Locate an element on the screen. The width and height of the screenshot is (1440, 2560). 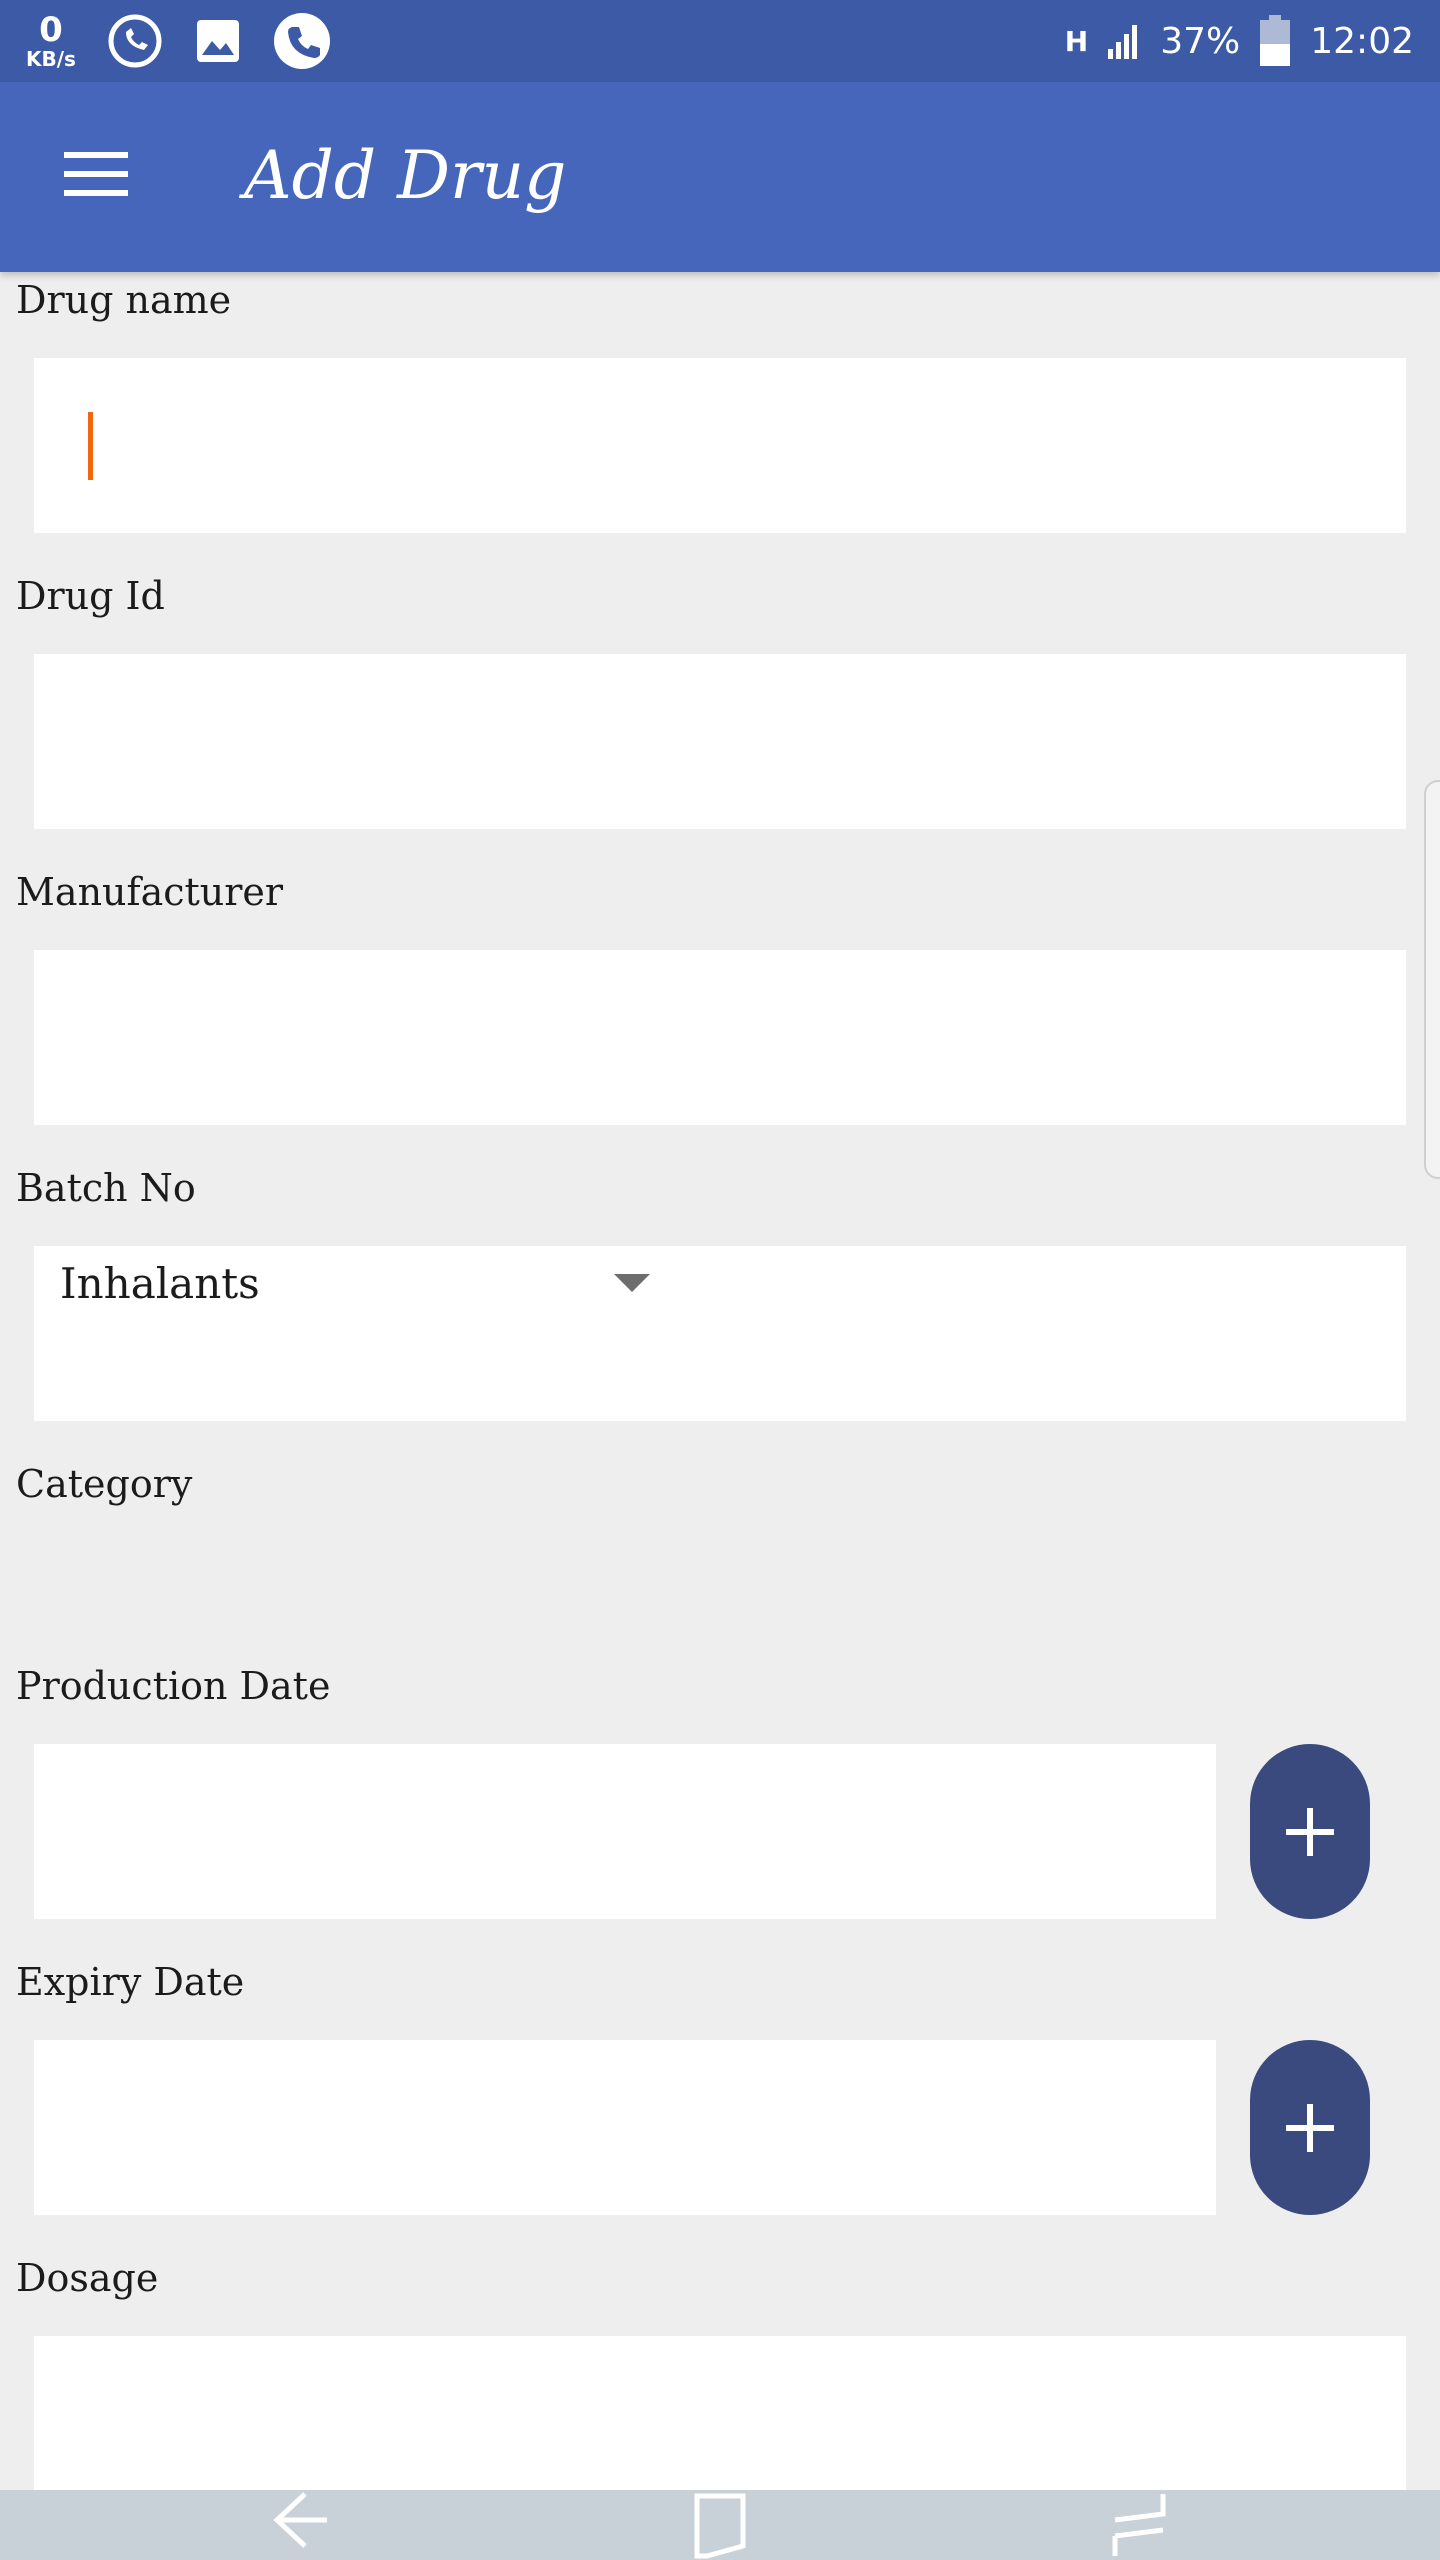
page-title: Add Drug is located at coordinates (405, 175).